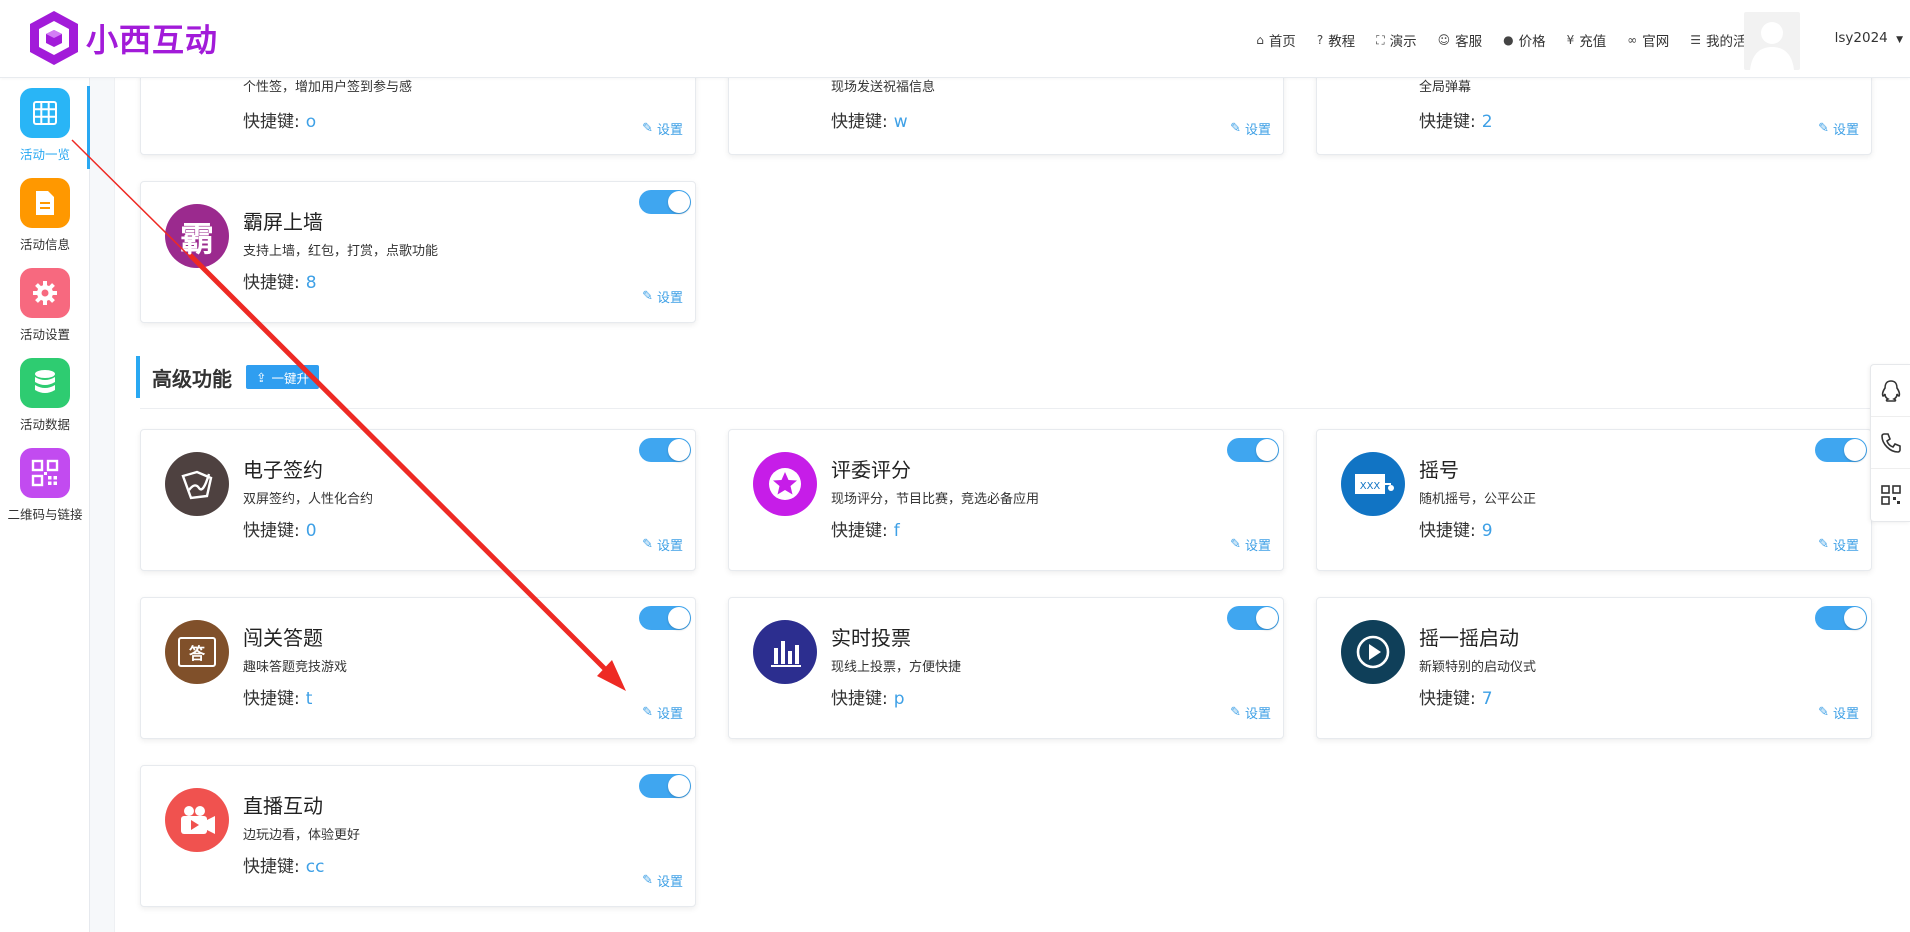  Describe the element at coordinates (1890, 495) in the screenshot. I see `qrcode-button` at that location.